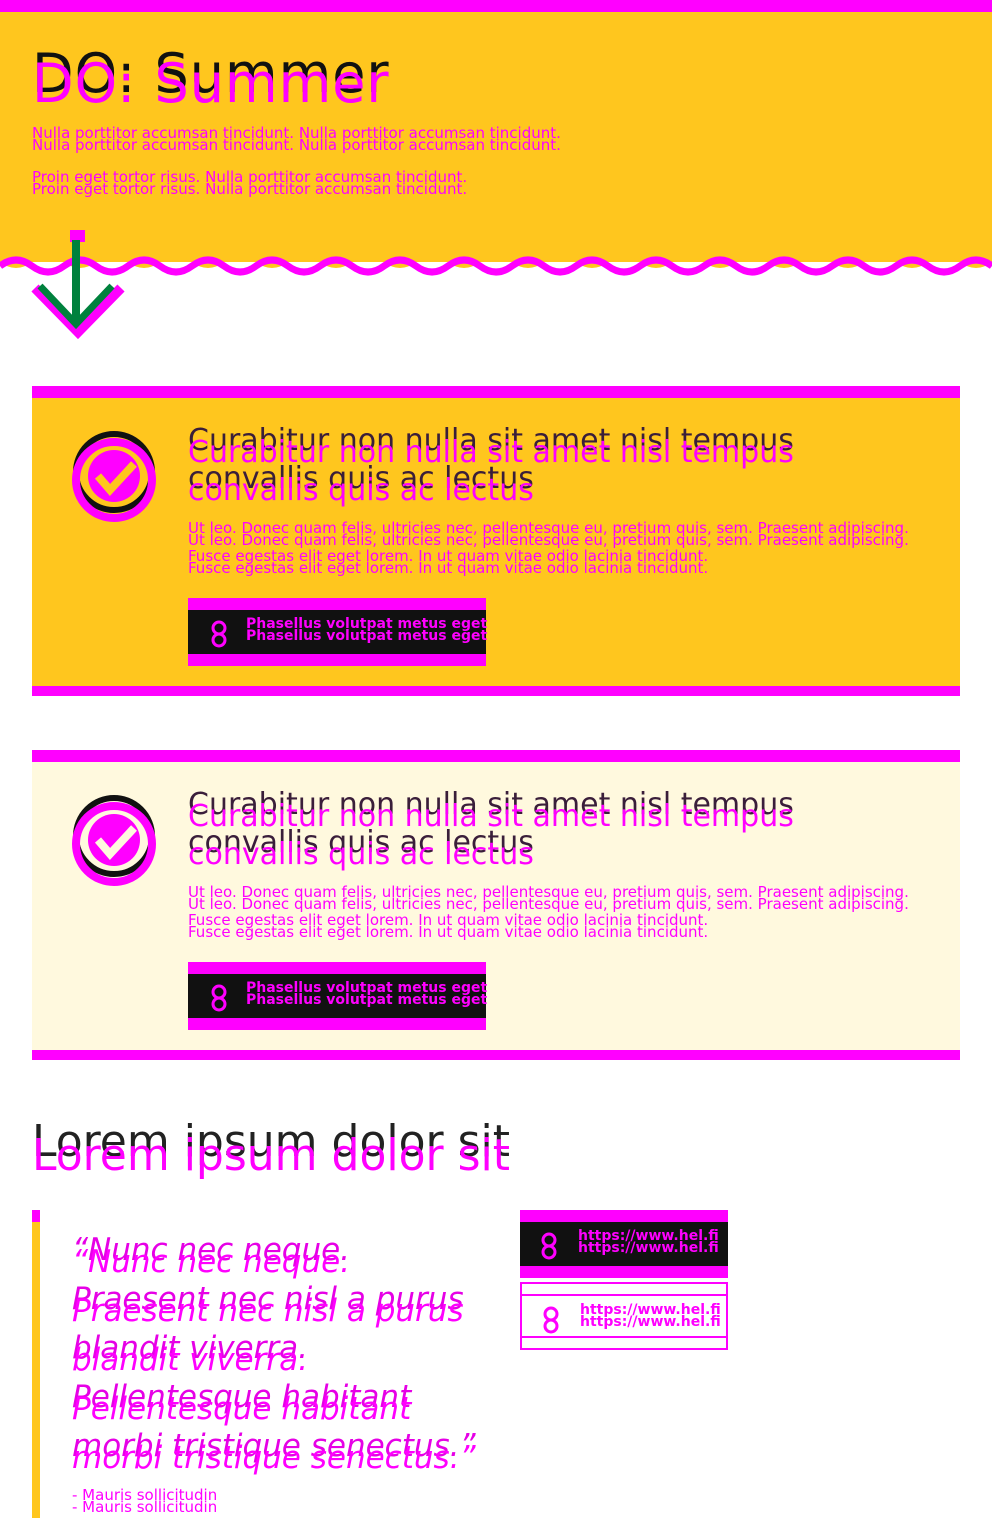 This screenshot has height=1518, width=992. Describe the element at coordinates (496, 263) in the screenshot. I see `wave-divider` at that location.